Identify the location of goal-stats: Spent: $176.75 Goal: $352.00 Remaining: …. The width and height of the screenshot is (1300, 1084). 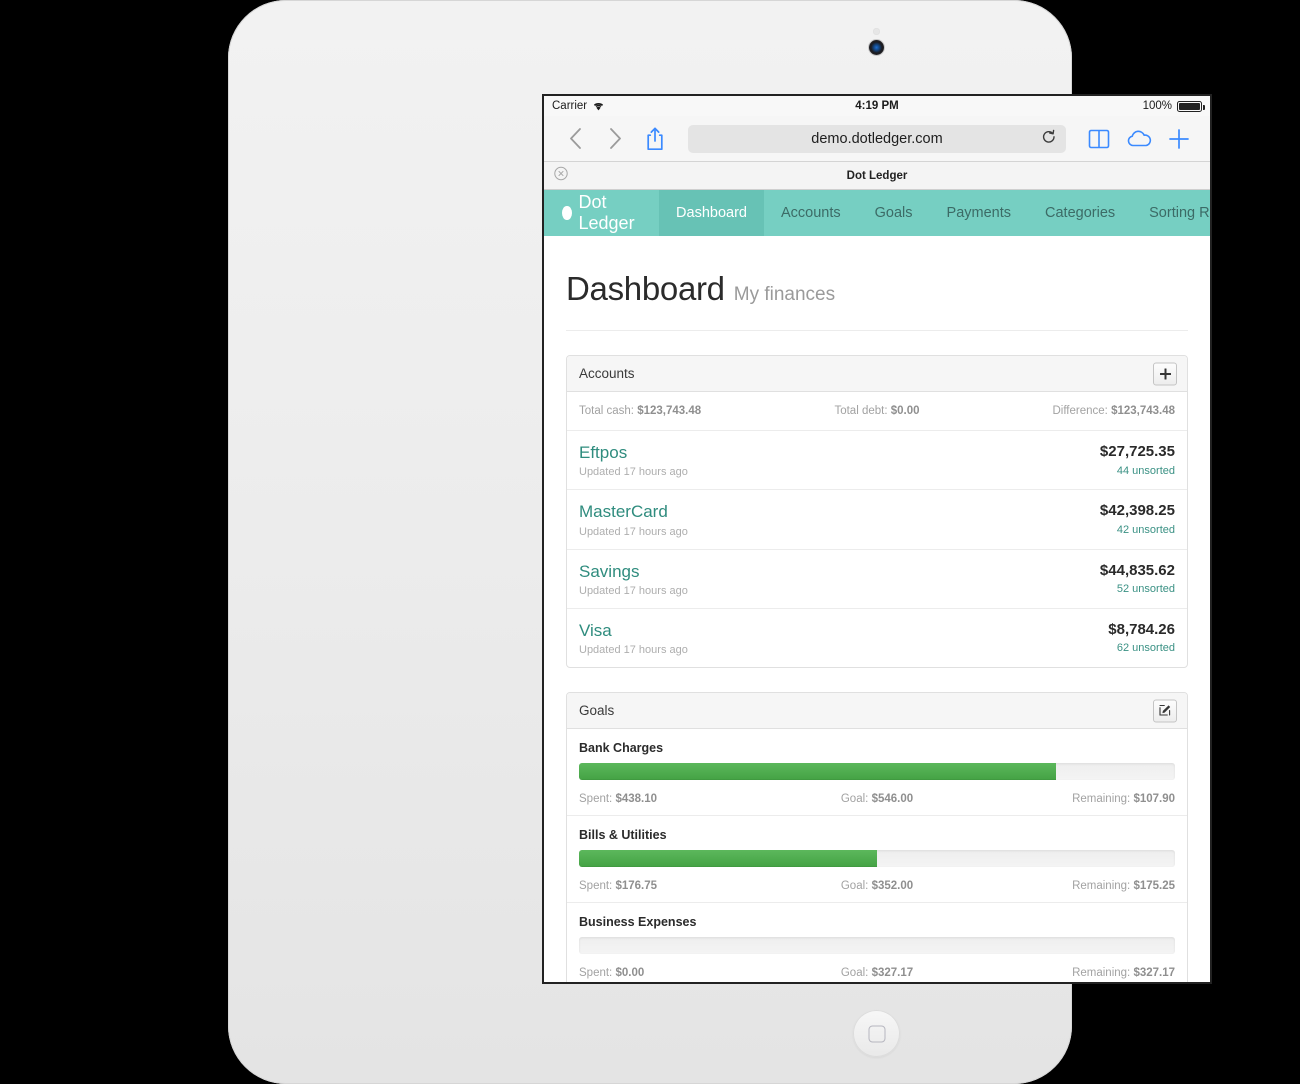
(877, 886).